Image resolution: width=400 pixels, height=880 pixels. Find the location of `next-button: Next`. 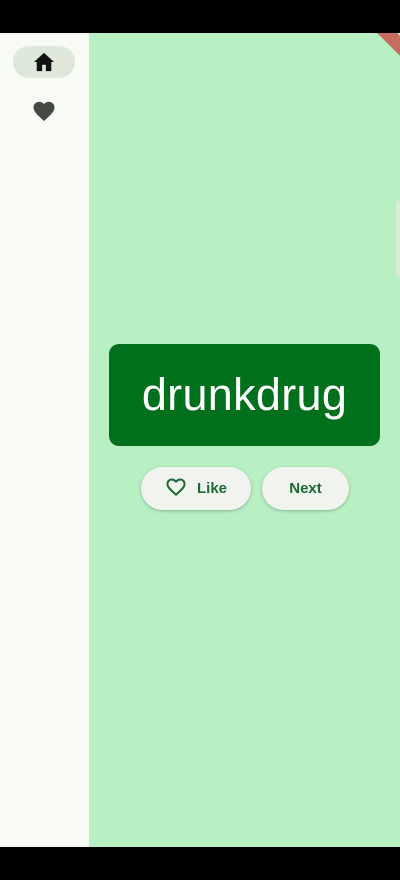

next-button: Next is located at coordinates (305, 488).